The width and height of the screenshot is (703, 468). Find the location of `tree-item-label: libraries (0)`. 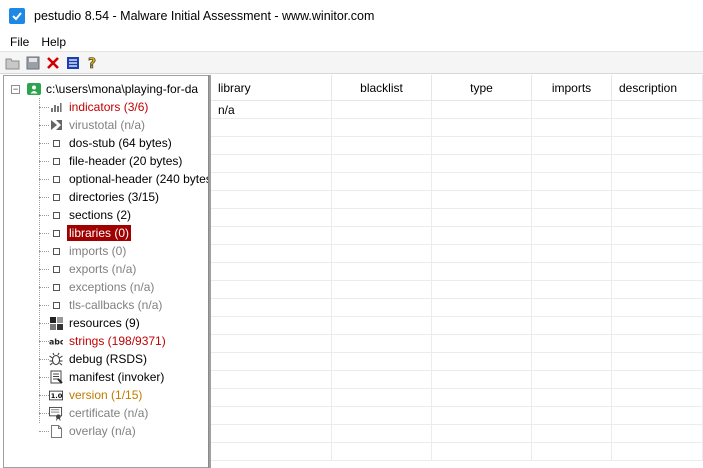

tree-item-label: libraries (0) is located at coordinates (99, 233).